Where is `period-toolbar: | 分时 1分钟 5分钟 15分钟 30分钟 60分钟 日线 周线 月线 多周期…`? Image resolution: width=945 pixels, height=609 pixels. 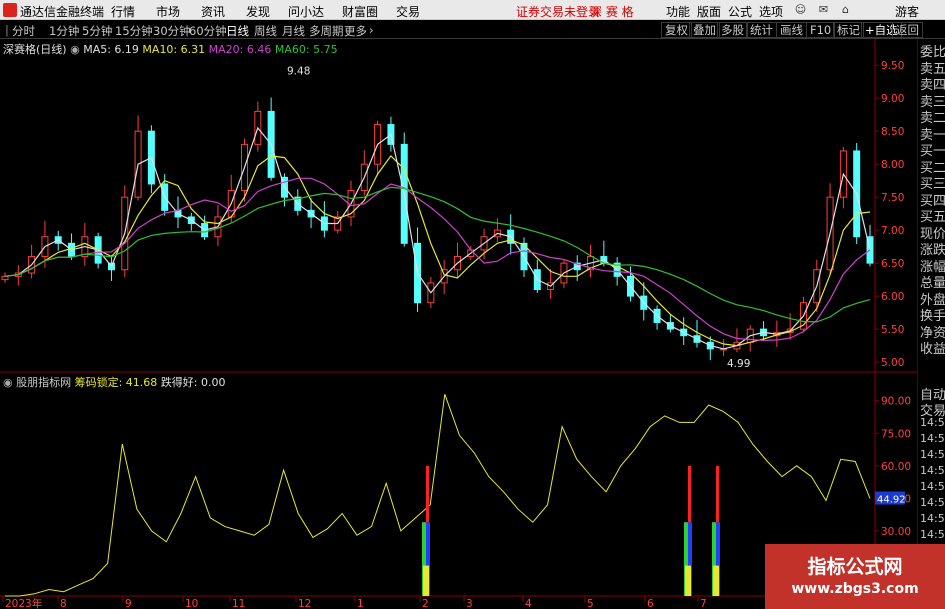 period-toolbar: | 分时 1分钟 5分钟 15分钟 30分钟 60分钟 日线 周线 月线 多周期… is located at coordinates (472, 30).